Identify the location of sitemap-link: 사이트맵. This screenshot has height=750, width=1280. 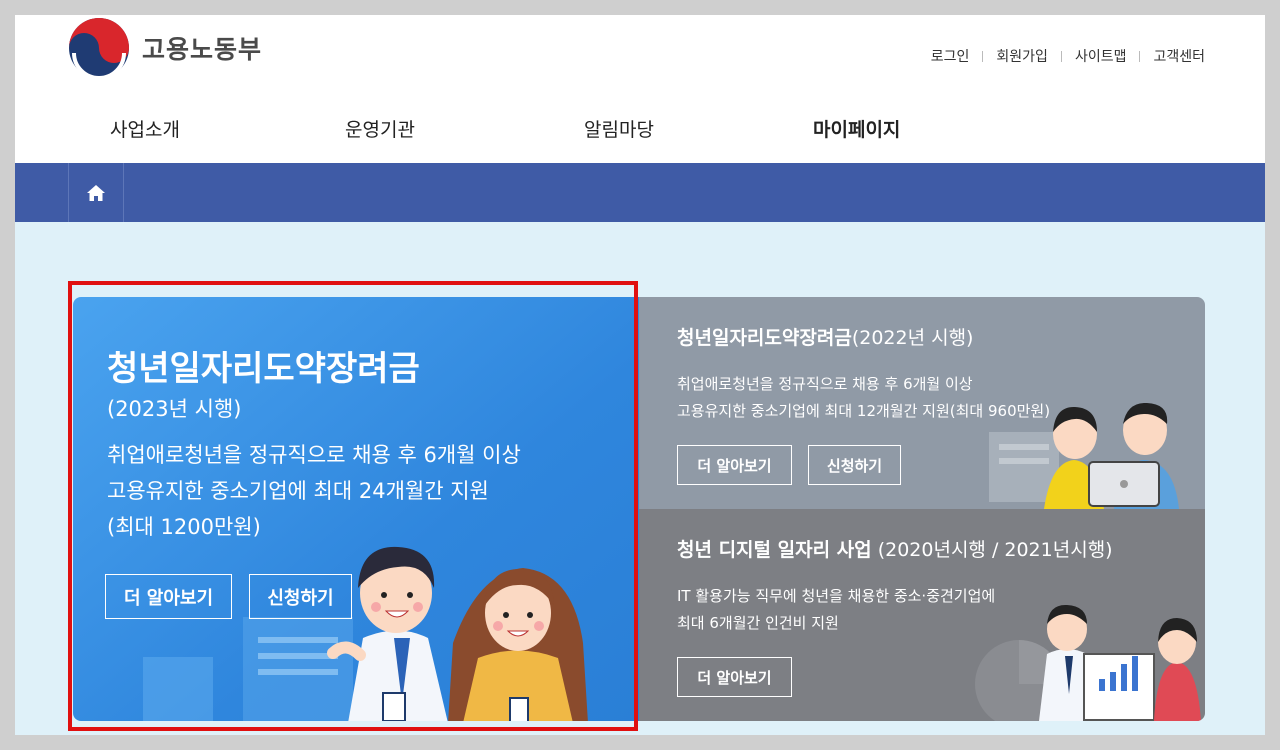
(1101, 56).